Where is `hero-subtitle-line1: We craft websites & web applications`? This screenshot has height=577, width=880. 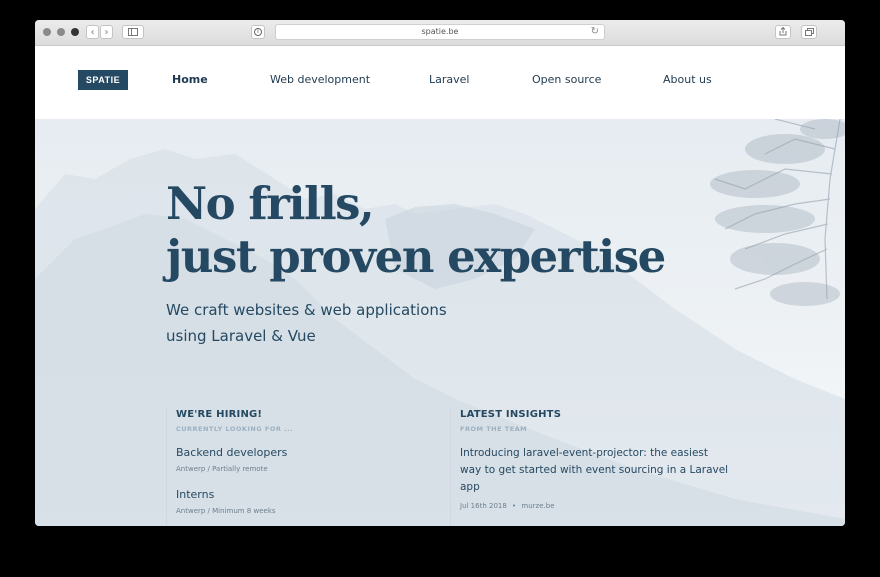
hero-subtitle-line1: We craft websites & web applications is located at coordinates (306, 310).